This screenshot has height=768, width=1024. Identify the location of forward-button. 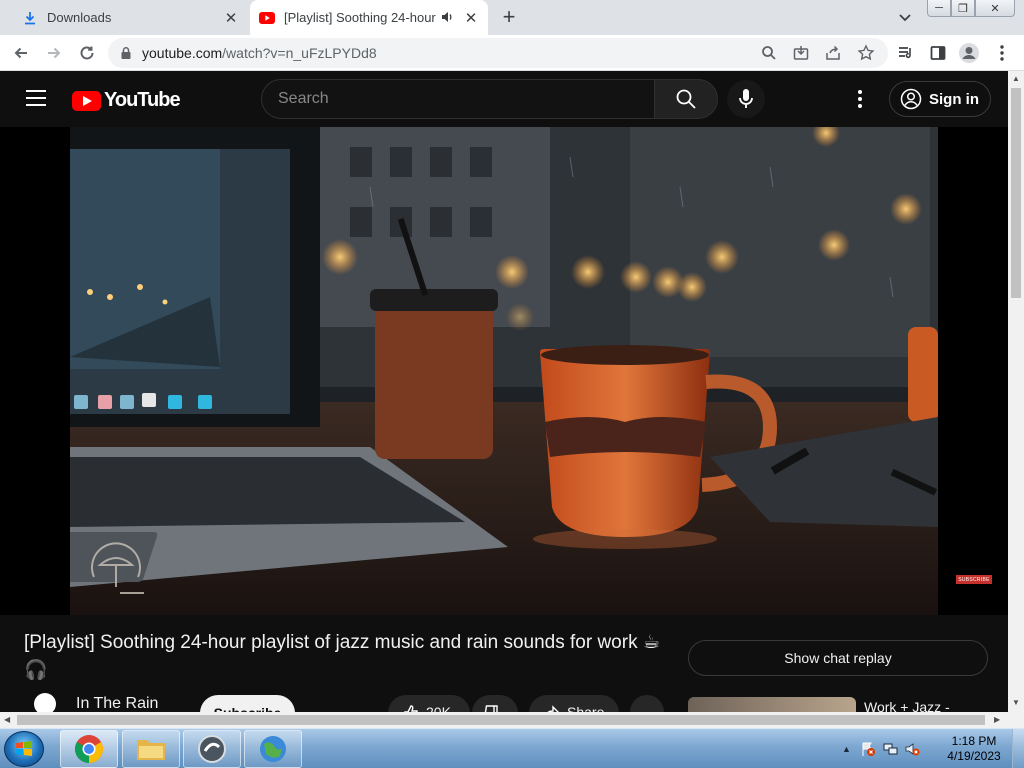
(54, 53).